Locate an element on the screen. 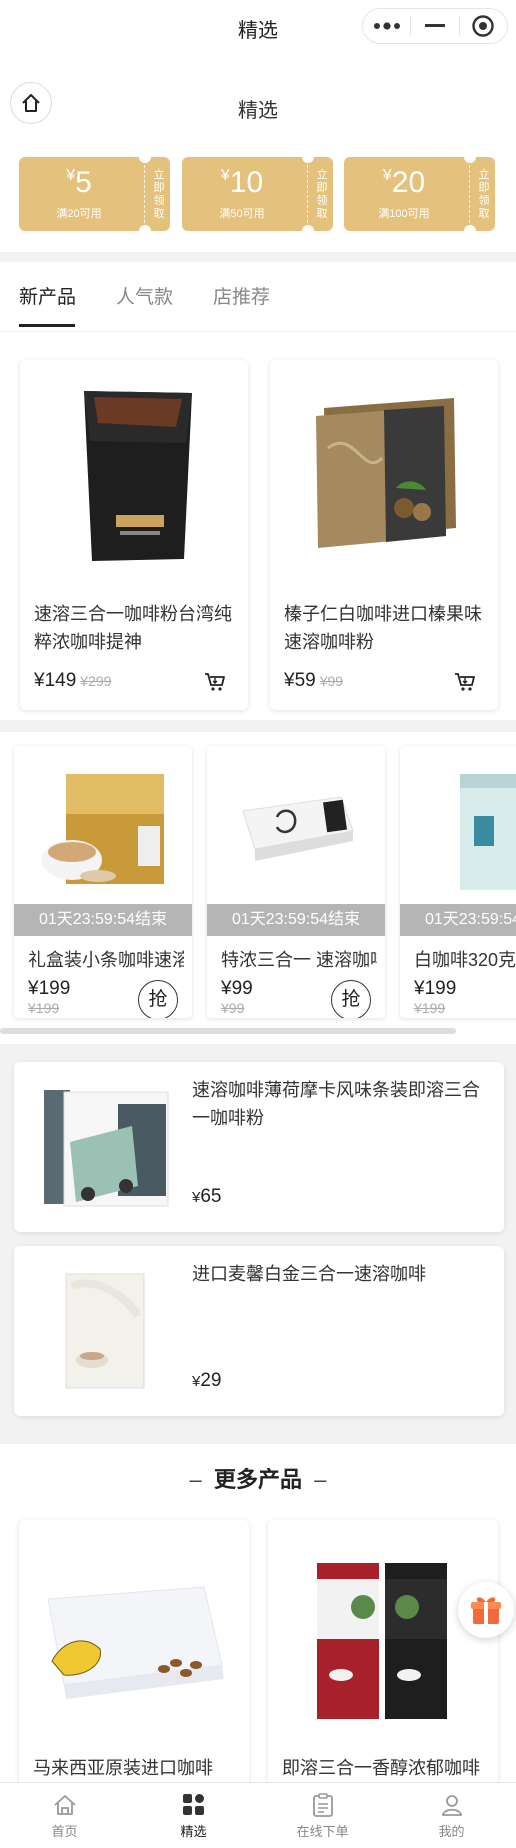  close-program-button is located at coordinates (483, 26).